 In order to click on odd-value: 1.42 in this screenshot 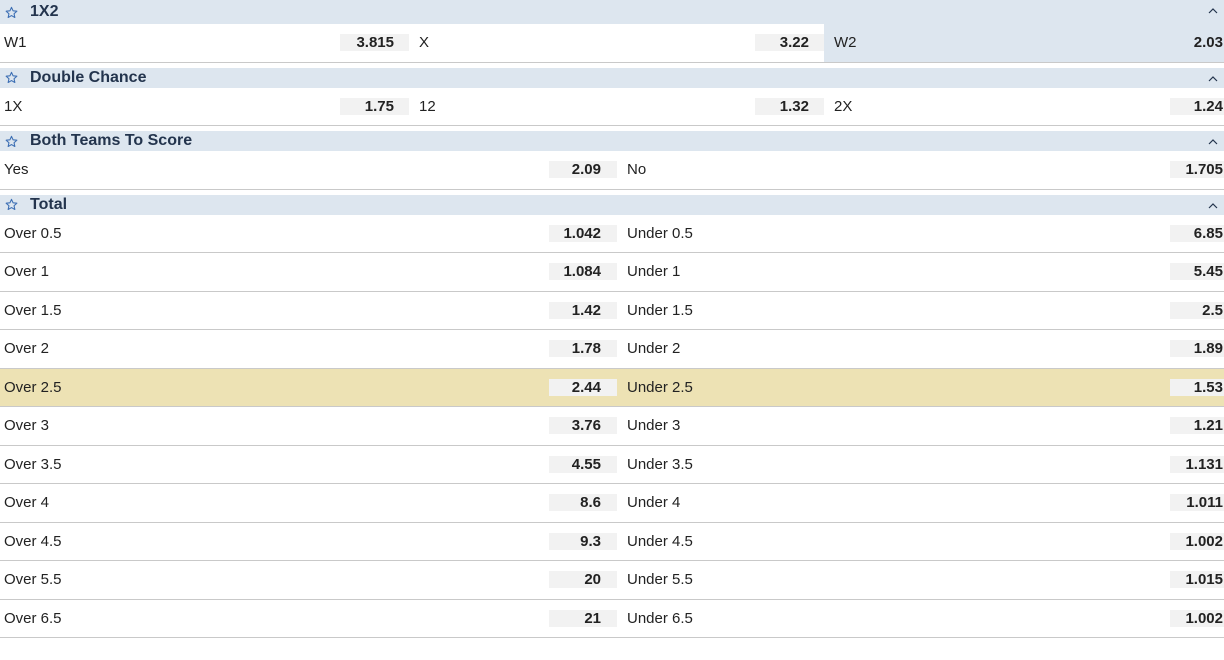, I will do `click(583, 310)`.